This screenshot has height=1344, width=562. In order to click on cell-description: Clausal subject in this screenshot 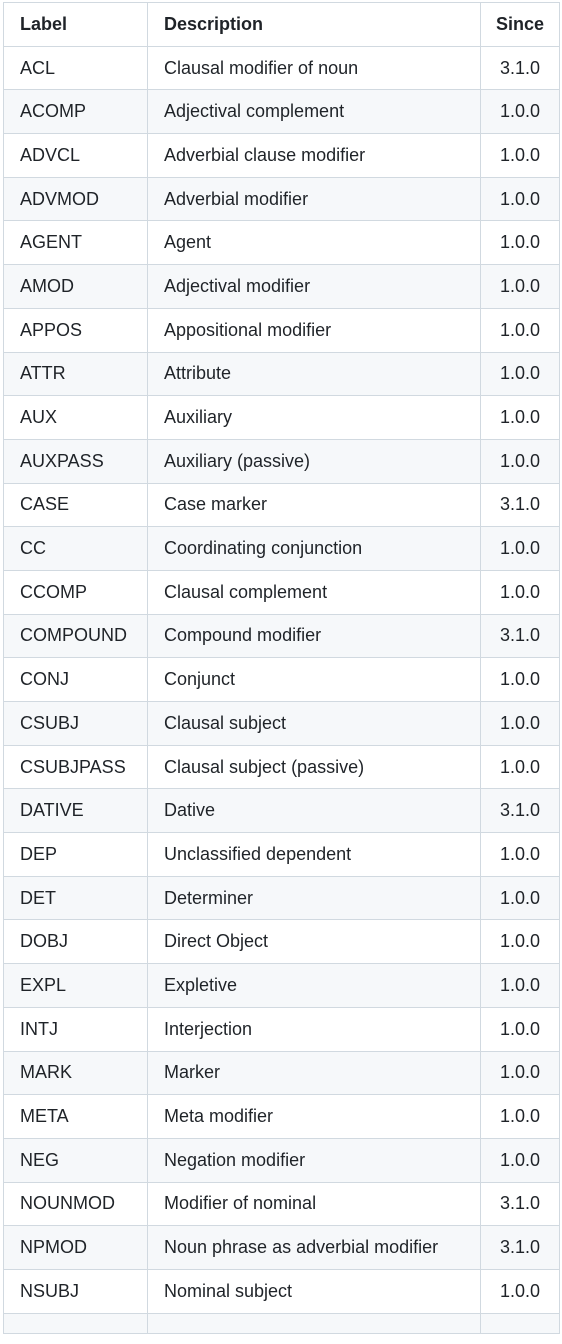, I will do `click(314, 723)`.